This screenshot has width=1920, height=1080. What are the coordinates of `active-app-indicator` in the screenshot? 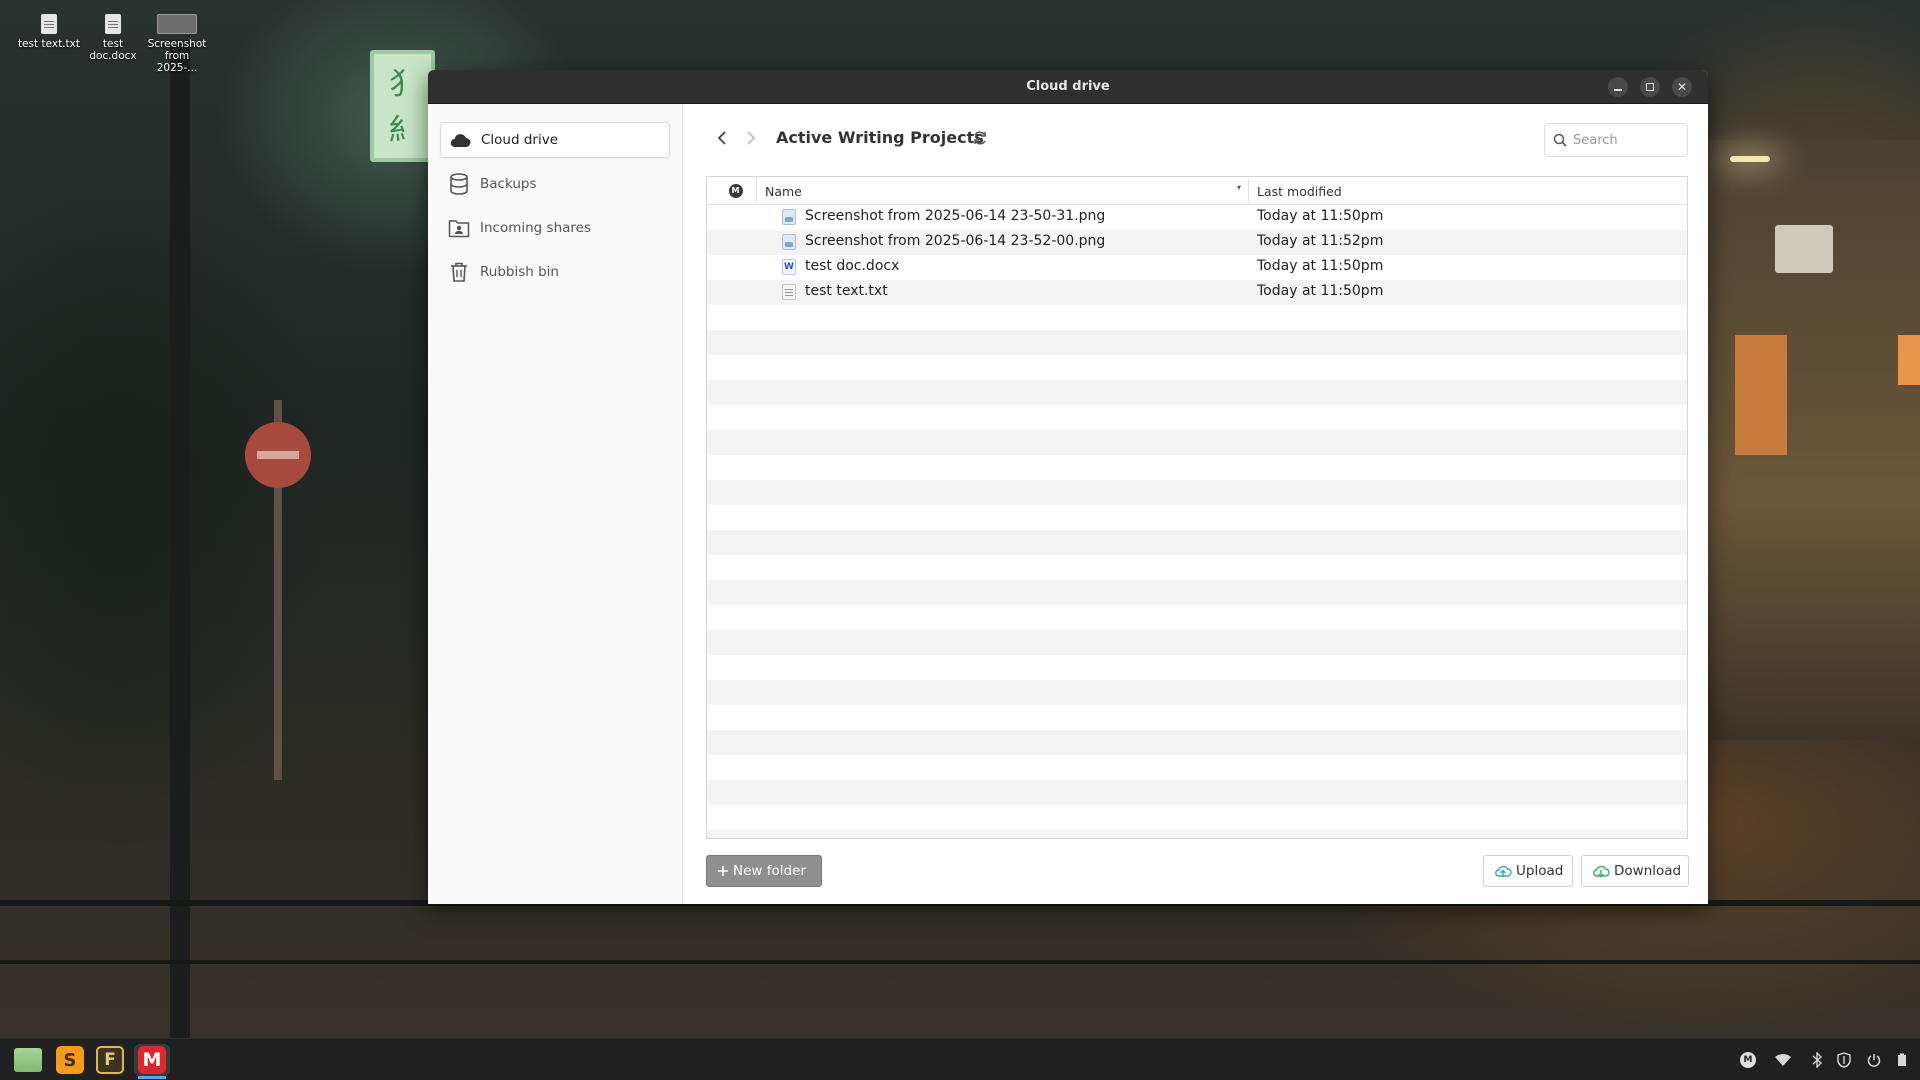 It's located at (152, 1077).